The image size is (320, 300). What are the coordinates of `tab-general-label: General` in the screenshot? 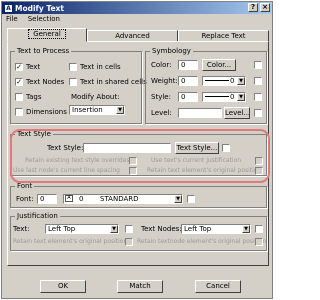 It's located at (47, 34).